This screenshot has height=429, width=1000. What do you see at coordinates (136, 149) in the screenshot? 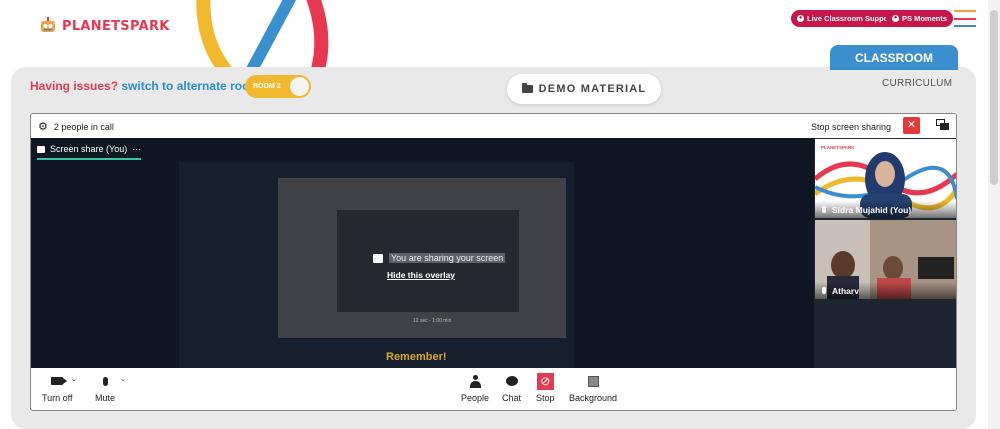
I see `more-options-icon: ···` at bounding box center [136, 149].